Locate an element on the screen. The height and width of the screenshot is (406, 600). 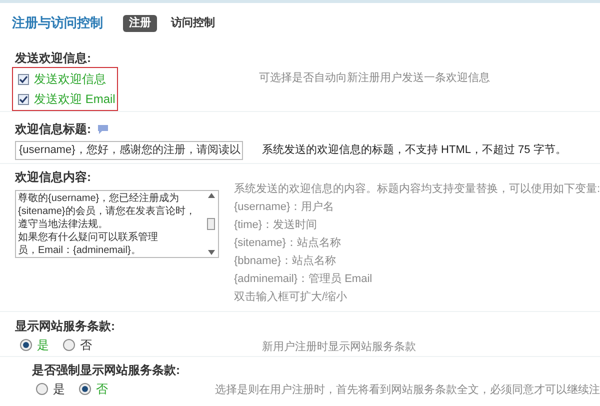
content-textarea: 尊敬的{username}，您已经注册成为 {sitename}的会员，请您在发表言论时， 遵守当地法律法规。 如果您有什么疑问可以联系管理 员，Email：{adminemail}。 is located at coordinates (117, 224).